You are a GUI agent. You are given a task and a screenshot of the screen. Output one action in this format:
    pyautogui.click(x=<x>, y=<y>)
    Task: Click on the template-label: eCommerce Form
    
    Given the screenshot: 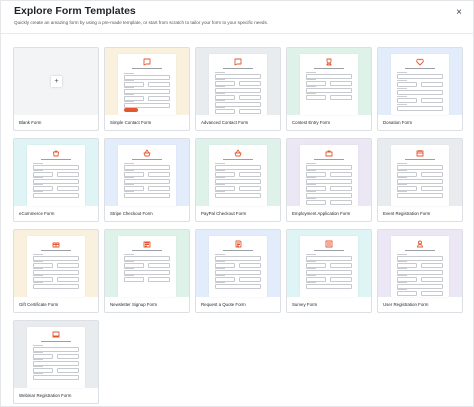 What is the action you would take?
    pyautogui.click(x=37, y=213)
    